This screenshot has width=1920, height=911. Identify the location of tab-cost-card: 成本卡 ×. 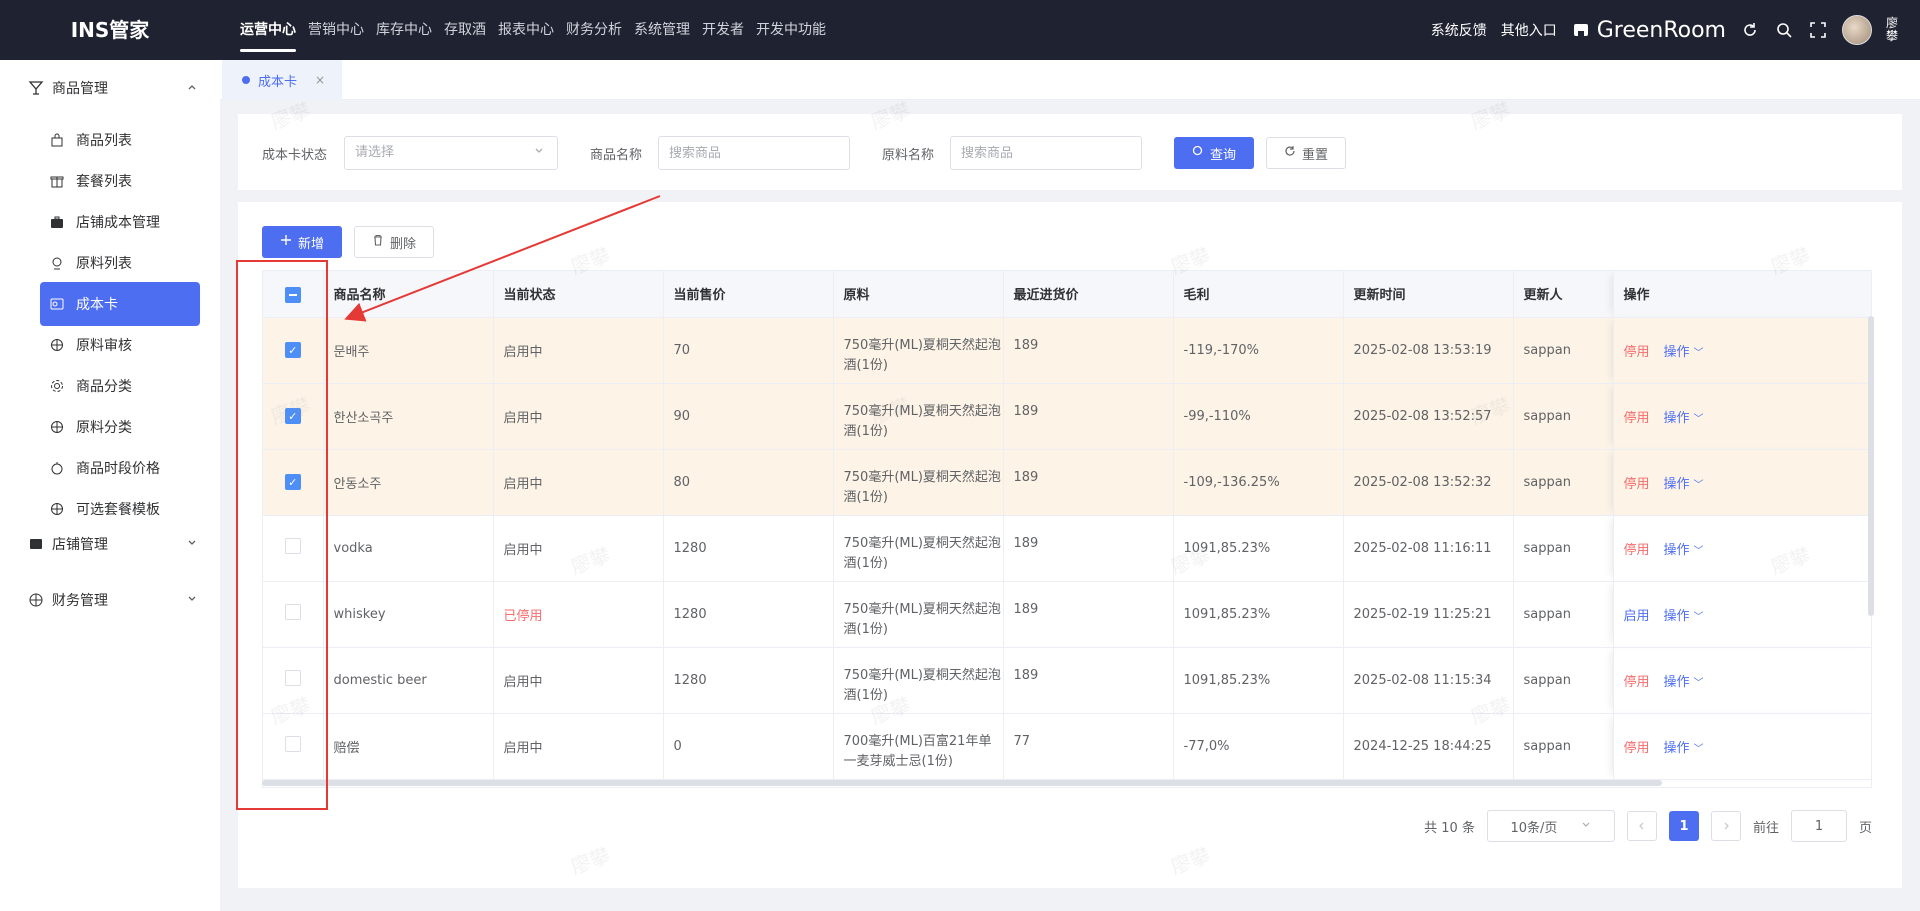
(282, 80).